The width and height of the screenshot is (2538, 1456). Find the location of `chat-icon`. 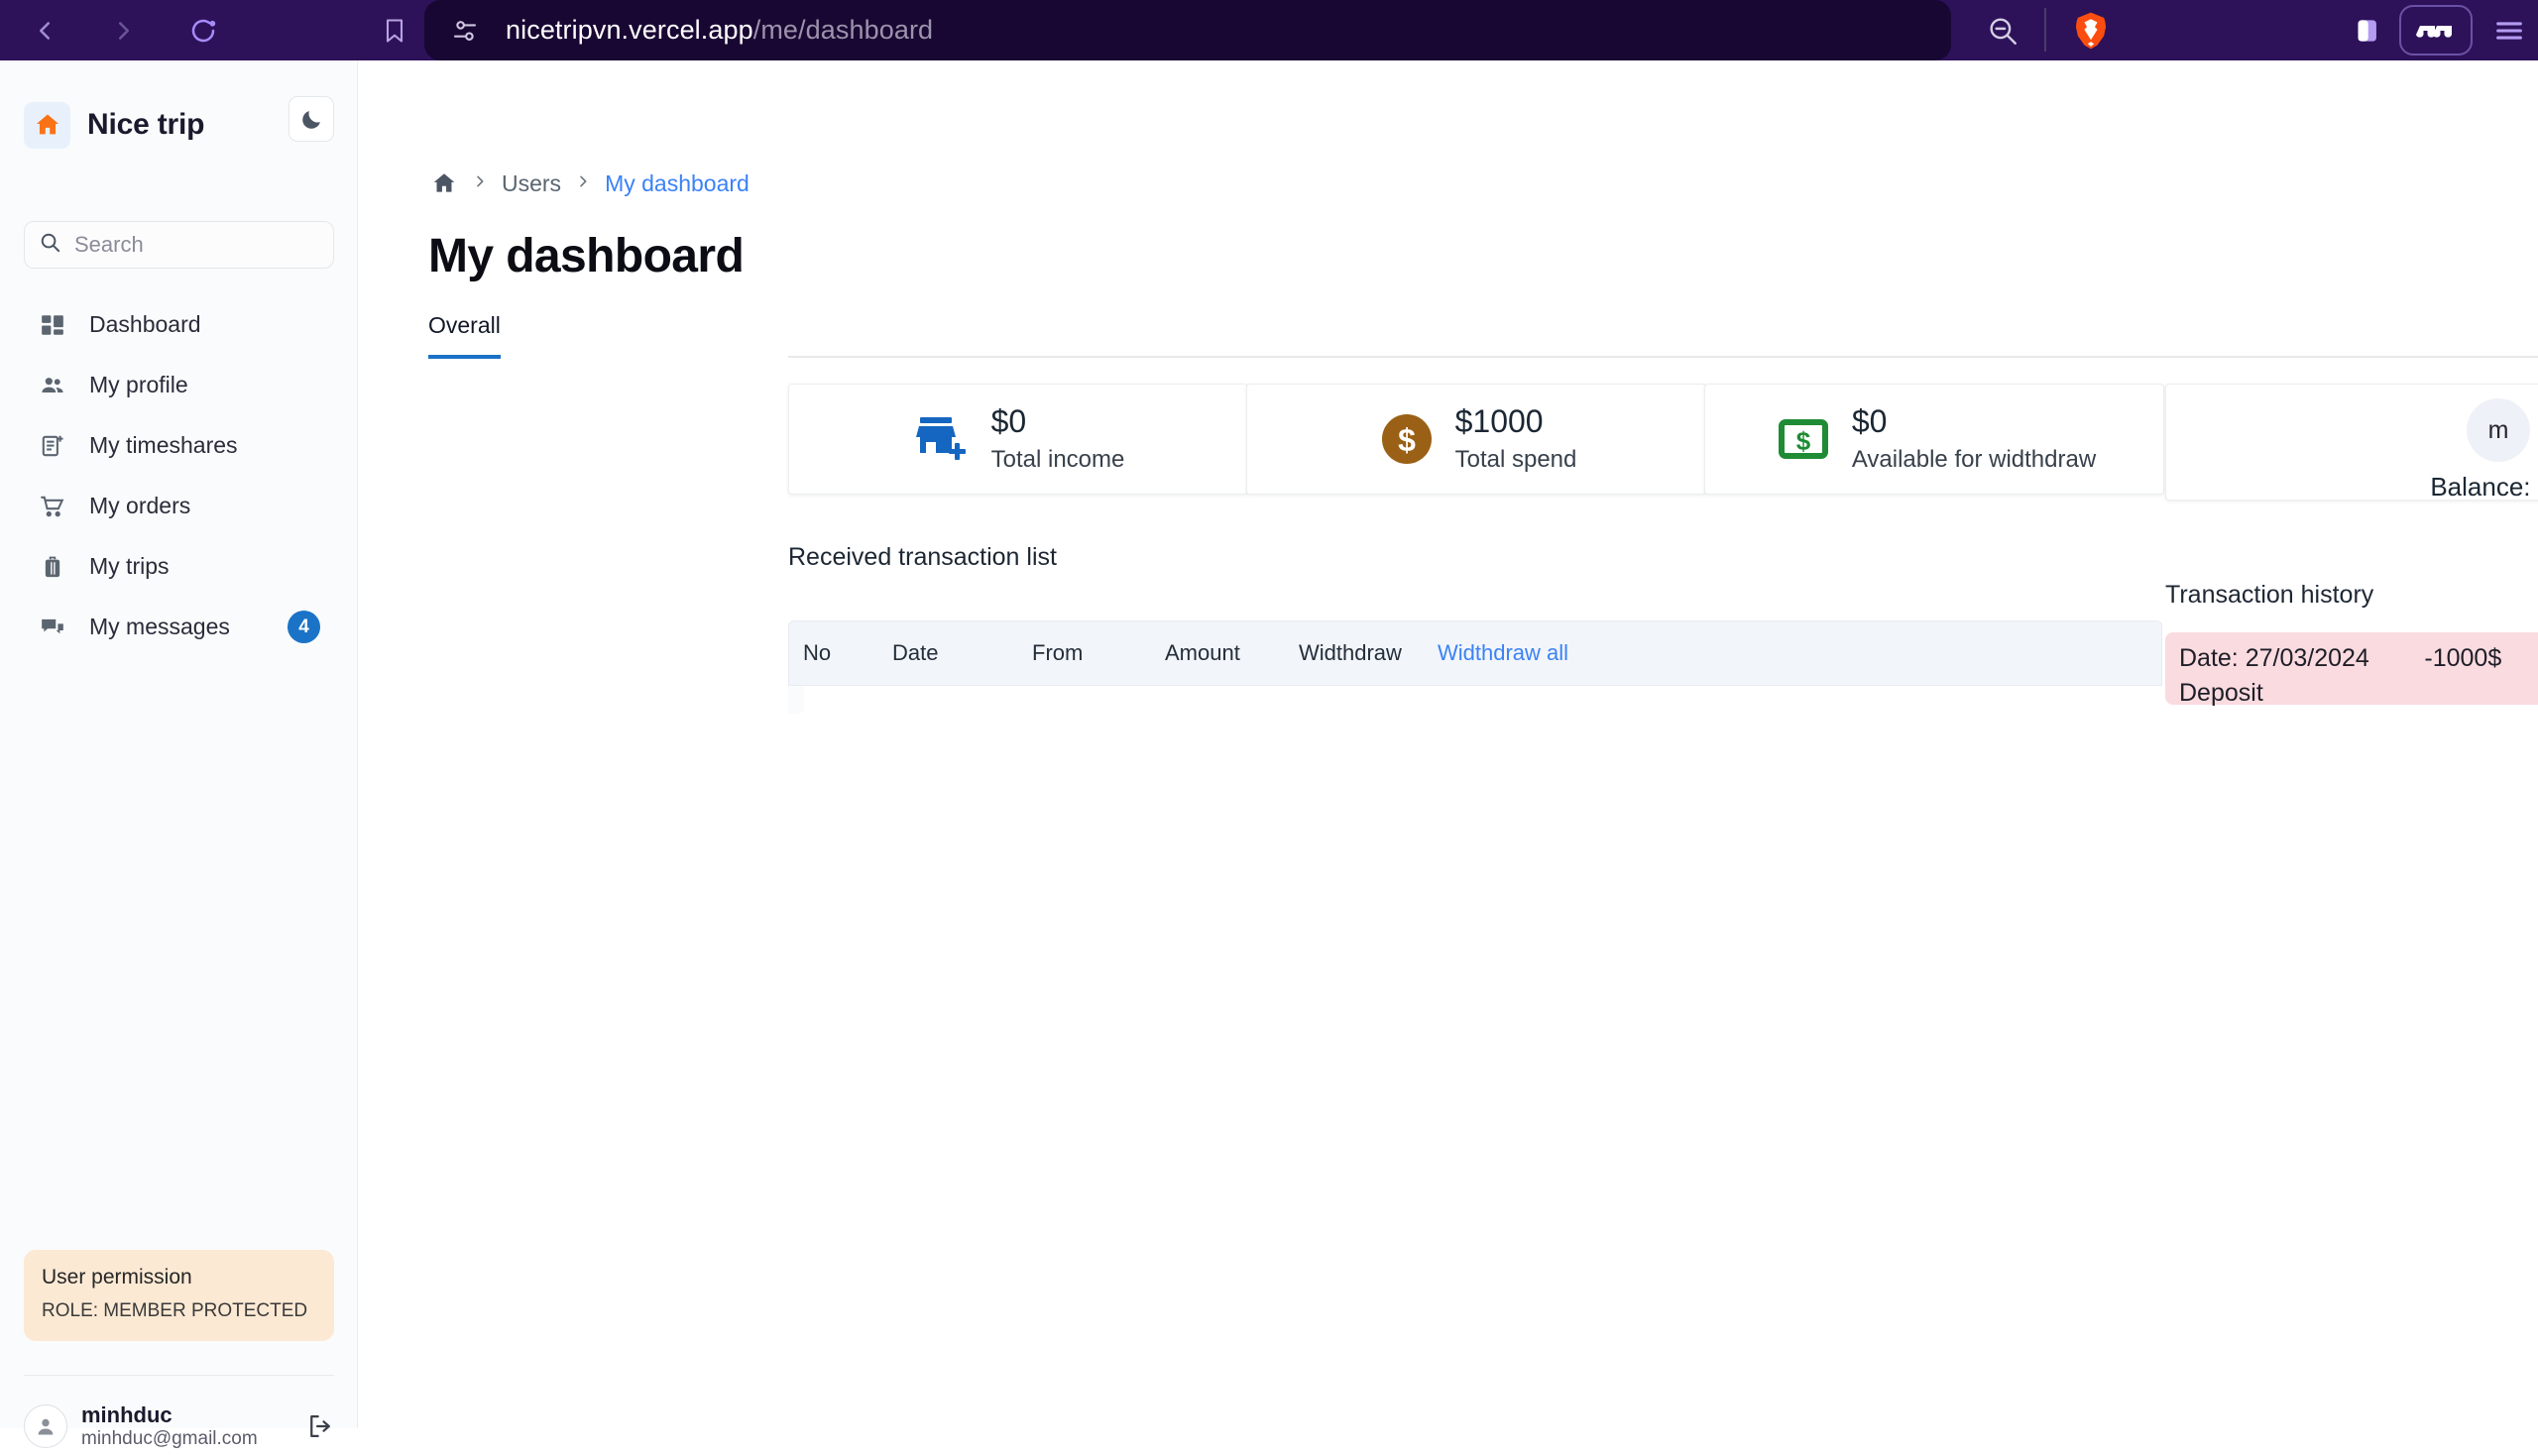

chat-icon is located at coordinates (52, 627).